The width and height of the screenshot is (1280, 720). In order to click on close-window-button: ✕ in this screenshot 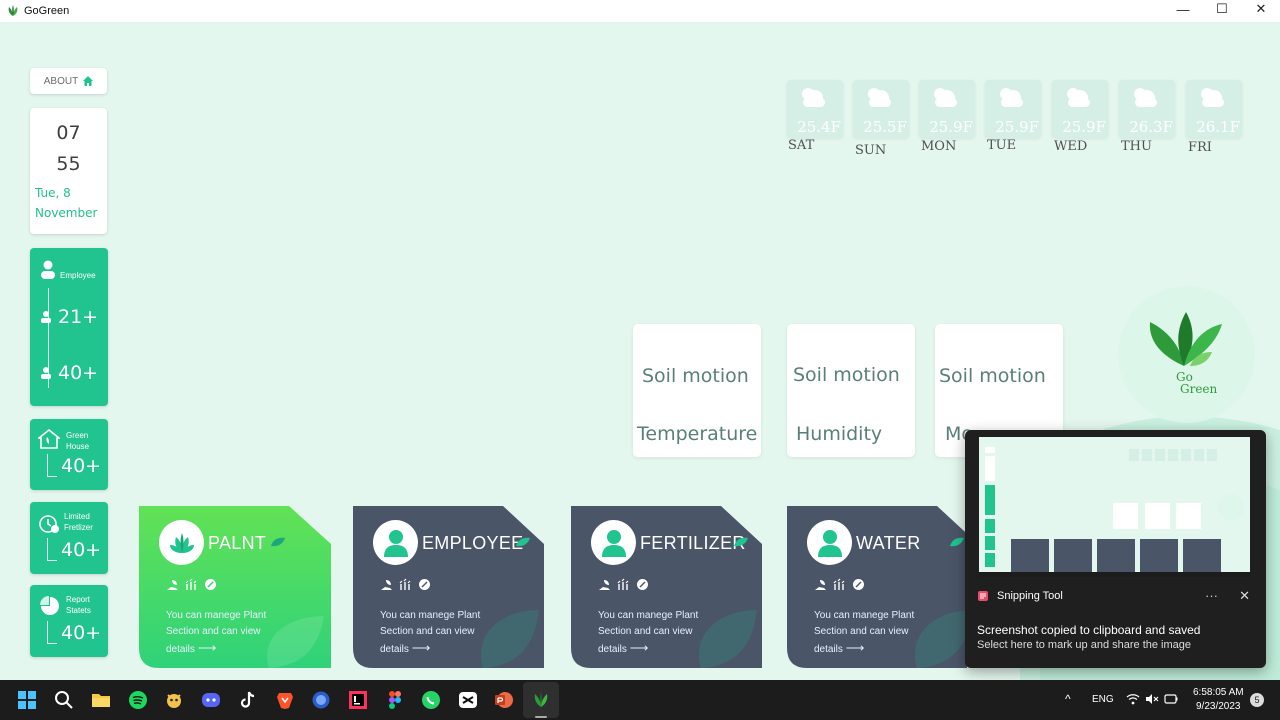, I will do `click(1261, 9)`.